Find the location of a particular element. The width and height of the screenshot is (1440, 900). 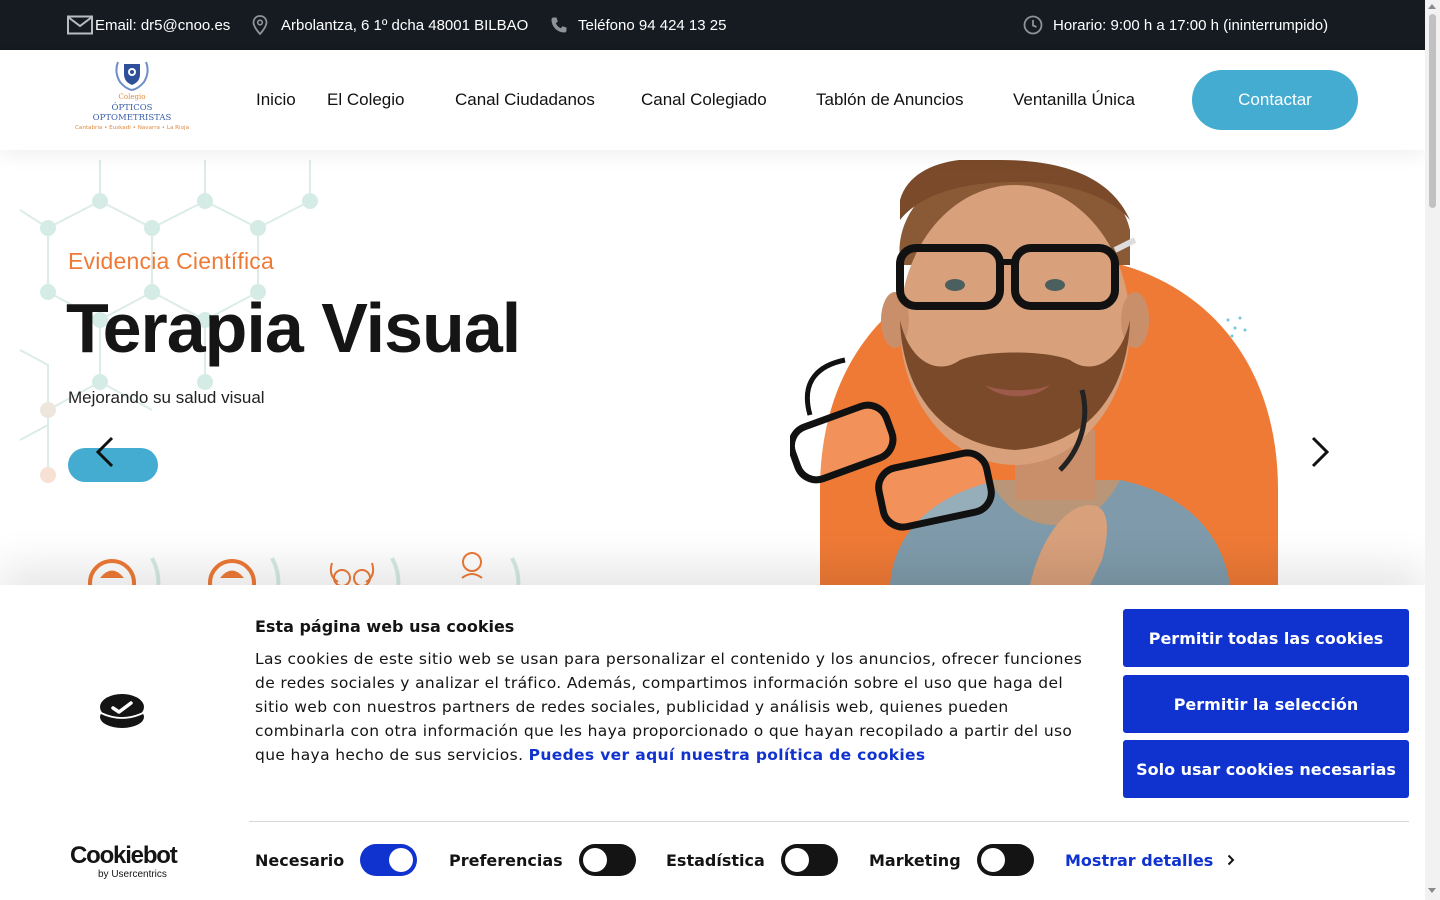

toggle-switch-estadistica is located at coordinates (809, 860).